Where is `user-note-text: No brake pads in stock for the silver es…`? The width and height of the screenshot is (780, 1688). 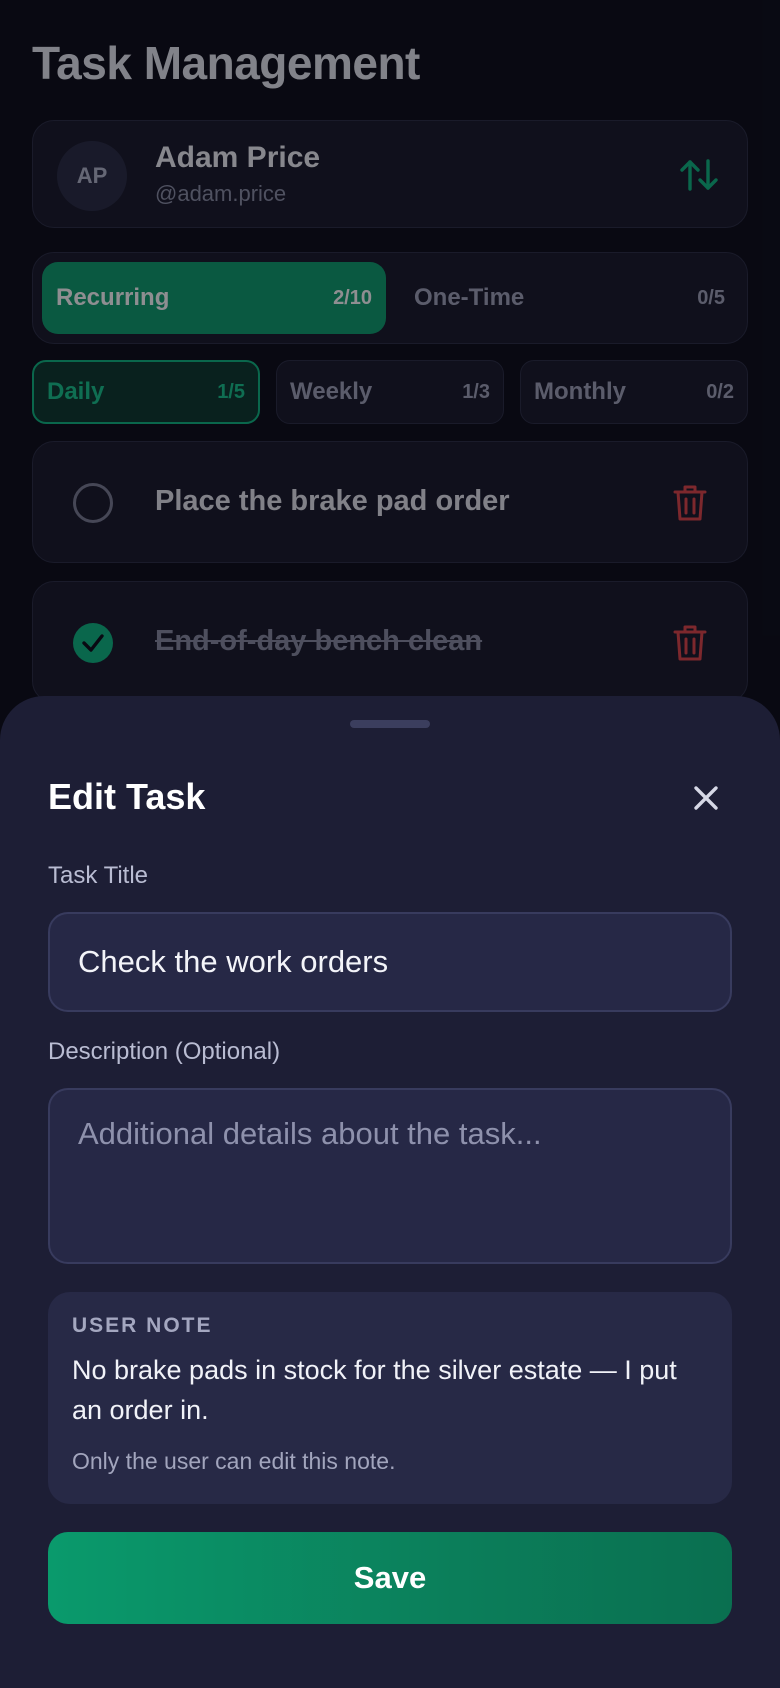
user-note-text: No brake pads in stock for the silver es… is located at coordinates (374, 1390).